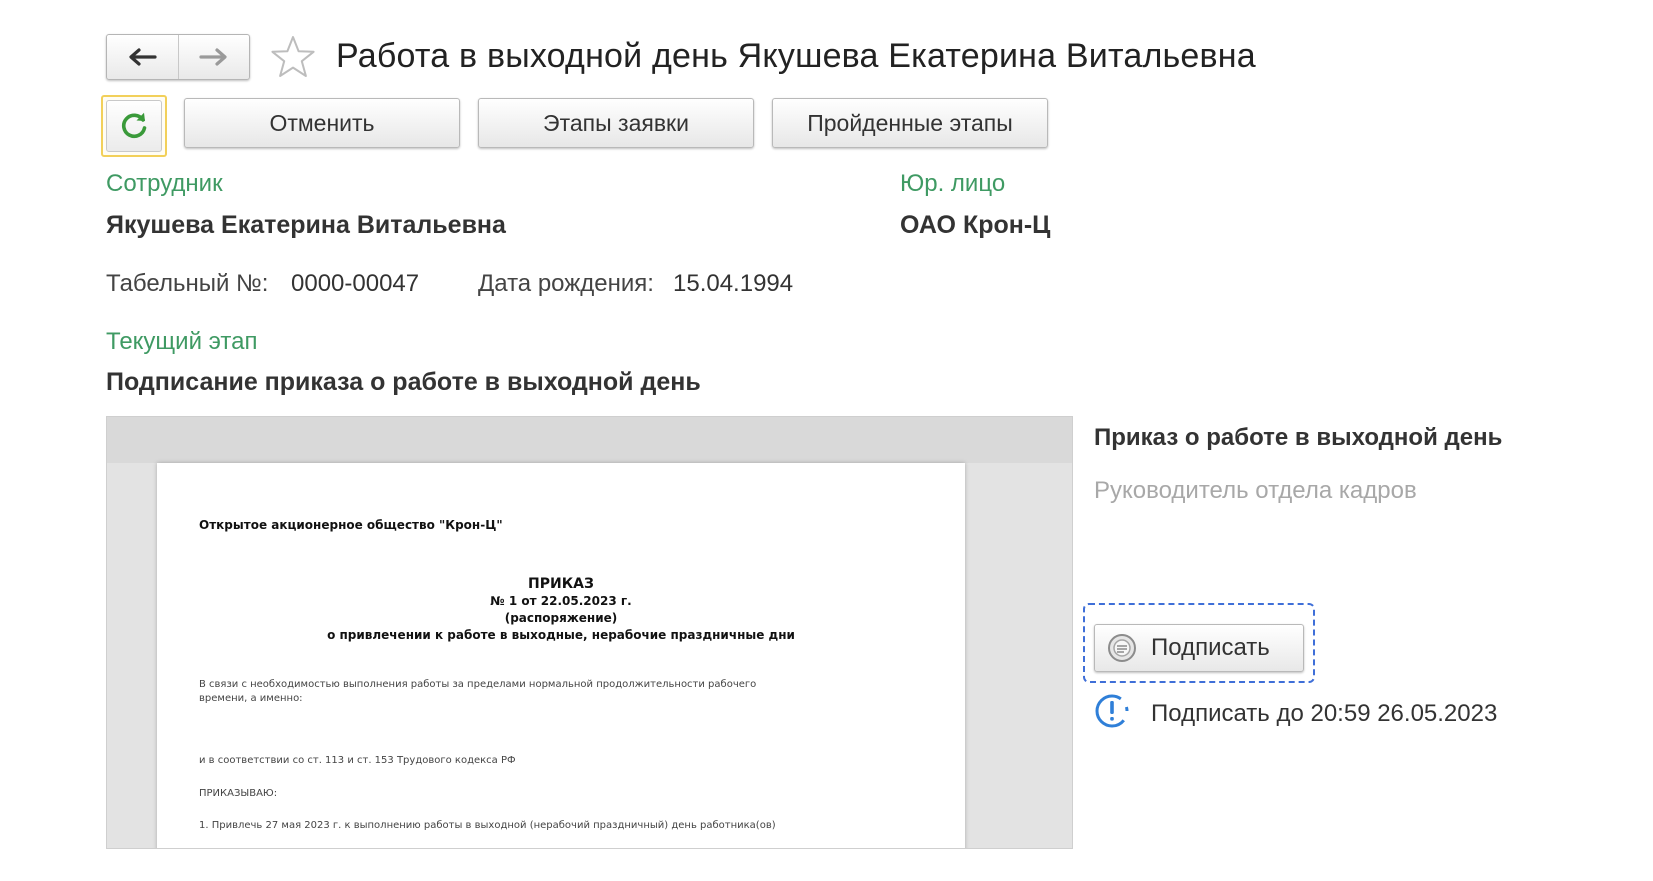  Describe the element at coordinates (589, 440) in the screenshot. I see `preview-toolbar-area` at that location.